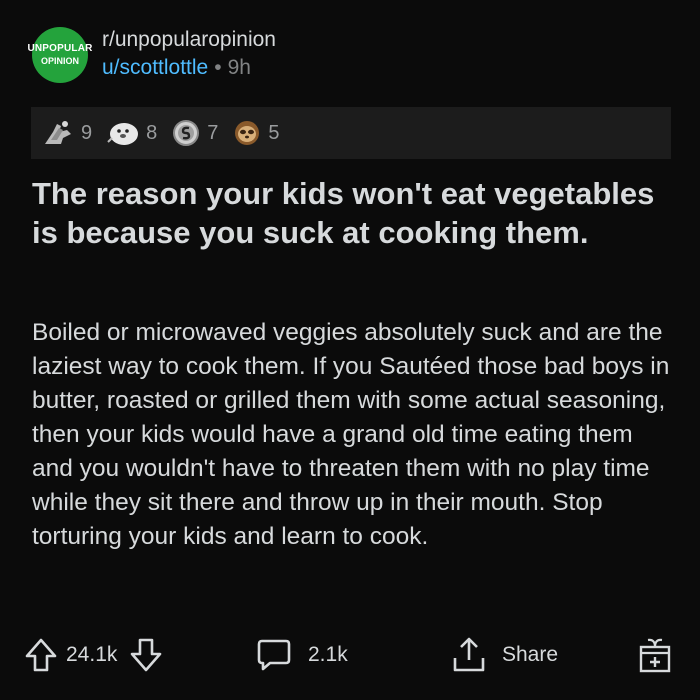 This screenshot has width=700, height=700. Describe the element at coordinates (58, 132) in the screenshot. I see `helpful-hands-award-icon` at that location.